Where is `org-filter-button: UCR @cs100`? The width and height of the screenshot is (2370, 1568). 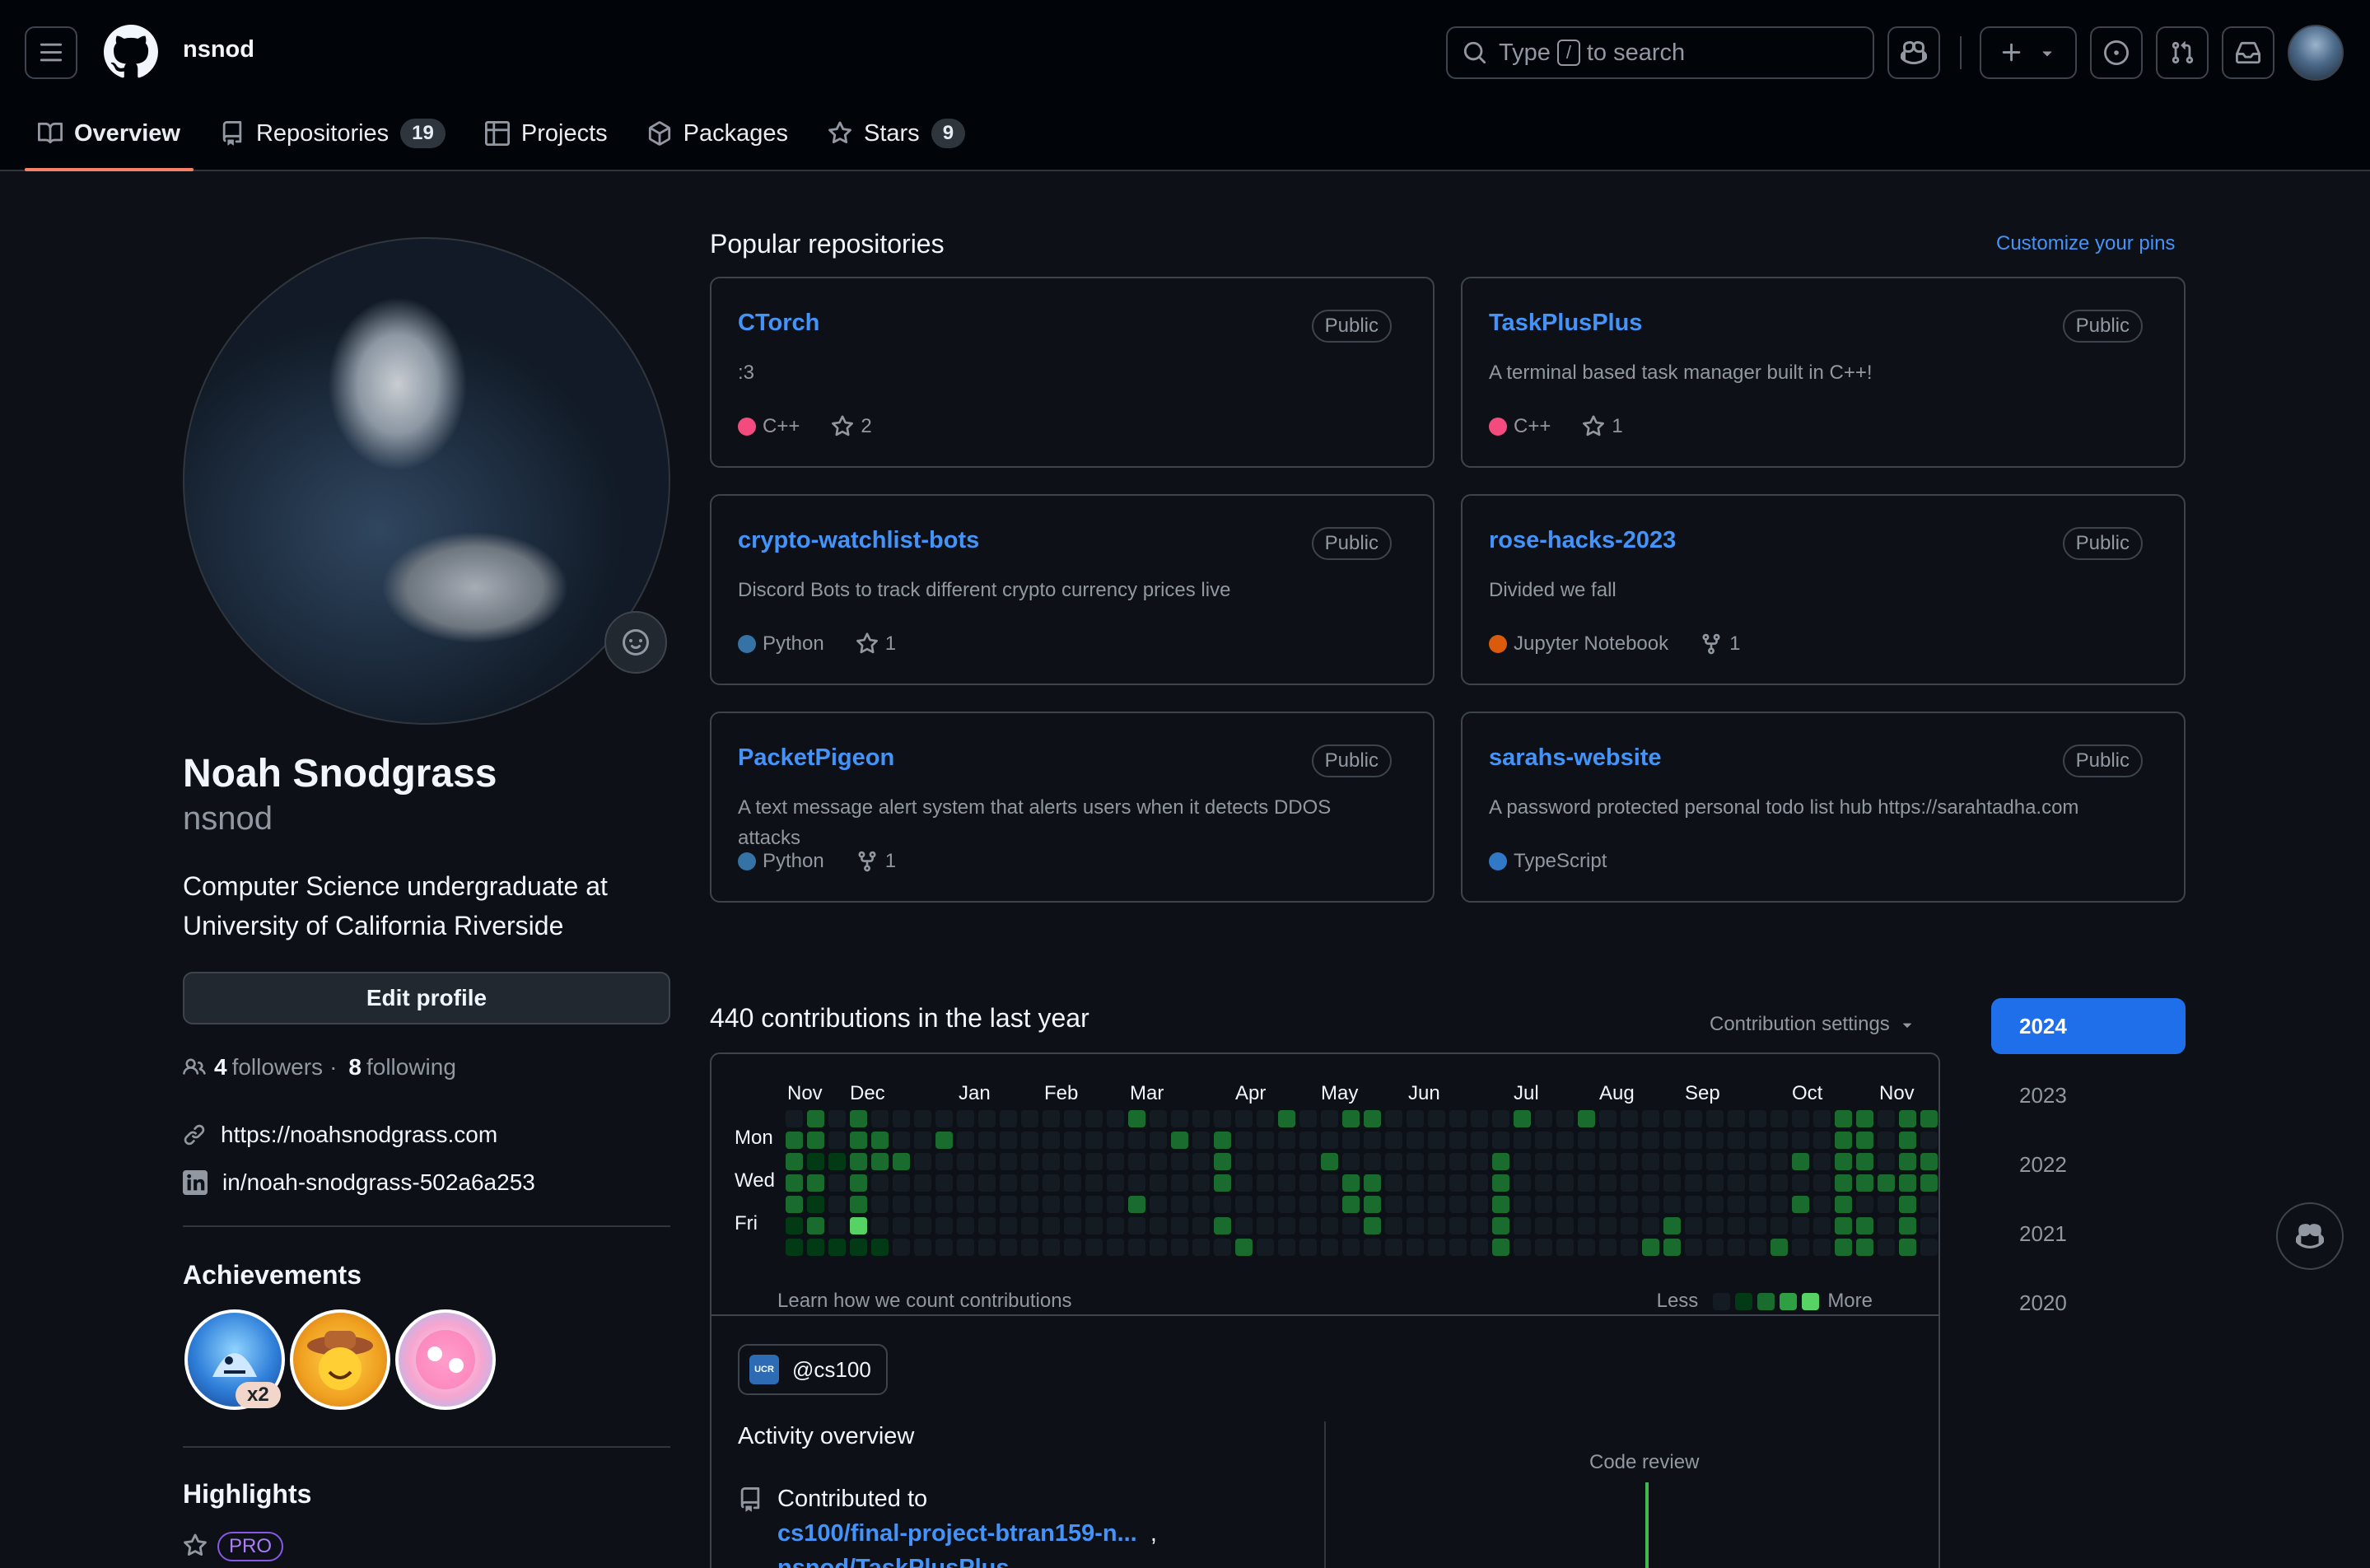
org-filter-button: UCR @cs100 is located at coordinates (813, 1369).